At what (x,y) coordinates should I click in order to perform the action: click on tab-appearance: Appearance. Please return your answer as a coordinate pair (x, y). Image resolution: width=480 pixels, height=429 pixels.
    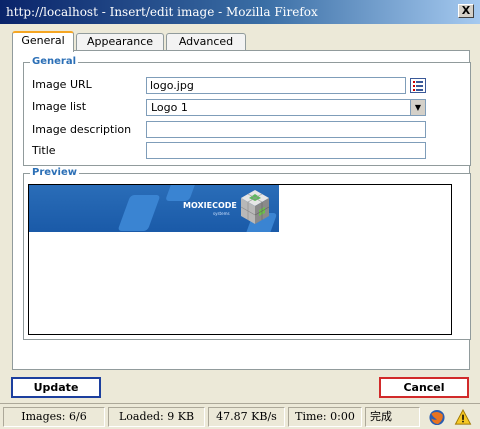
    Looking at the image, I should click on (120, 42).